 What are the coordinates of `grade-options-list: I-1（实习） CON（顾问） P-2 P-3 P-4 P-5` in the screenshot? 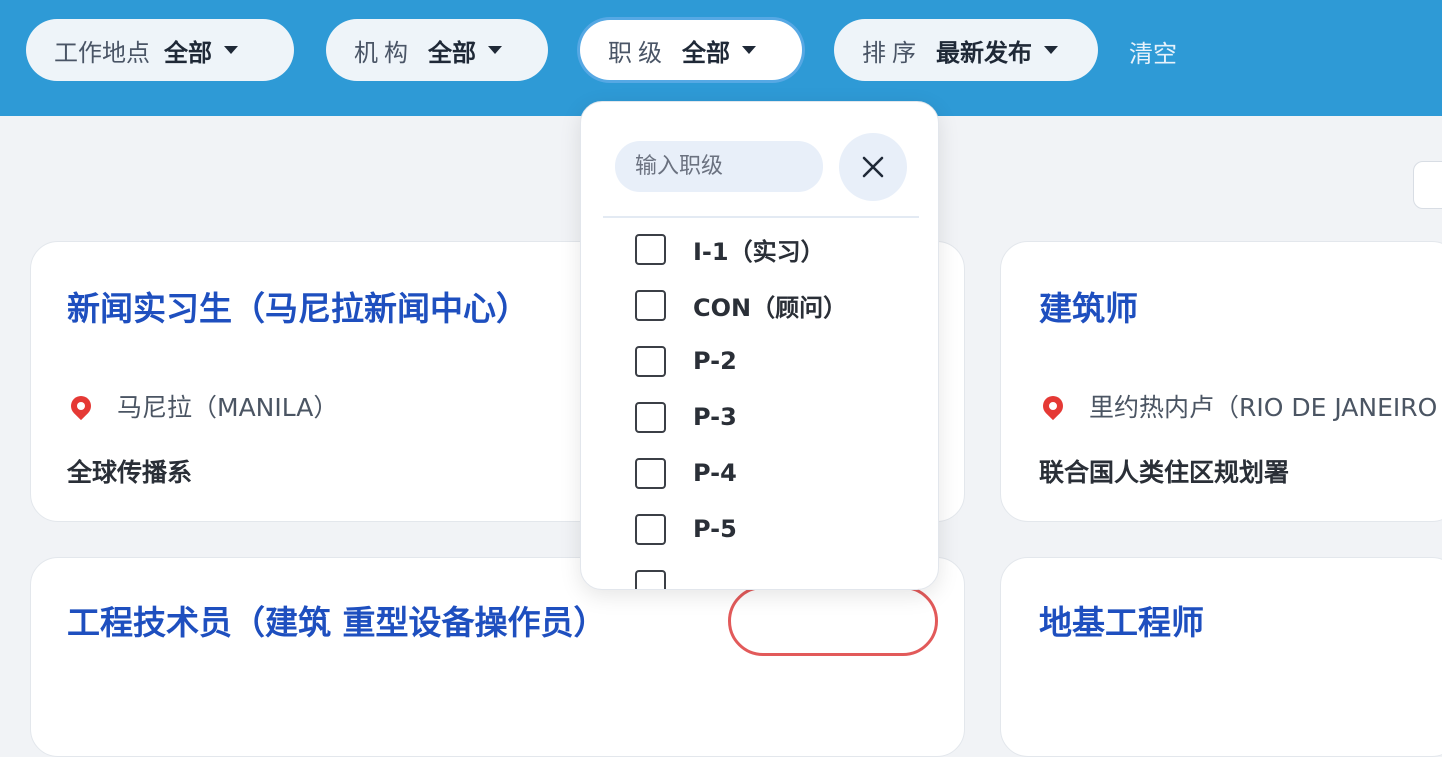 It's located at (759, 403).